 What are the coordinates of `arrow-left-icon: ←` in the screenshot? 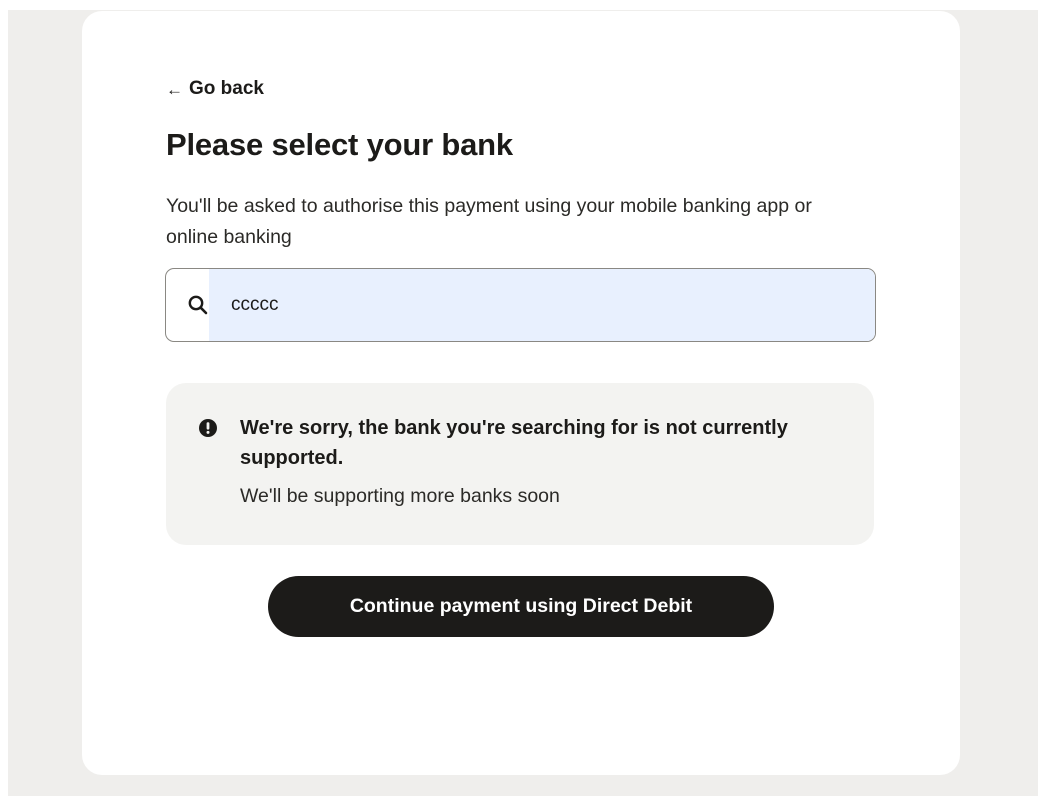 It's located at (174, 89).